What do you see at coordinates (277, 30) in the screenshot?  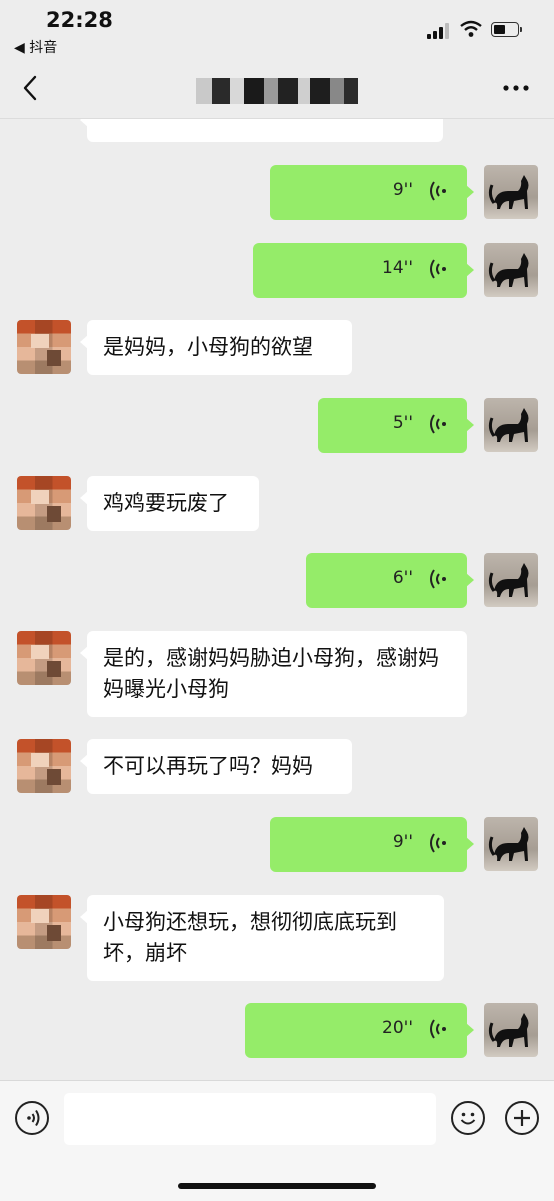 I see `status-bar: 22:28 ◀ 抖音` at bounding box center [277, 30].